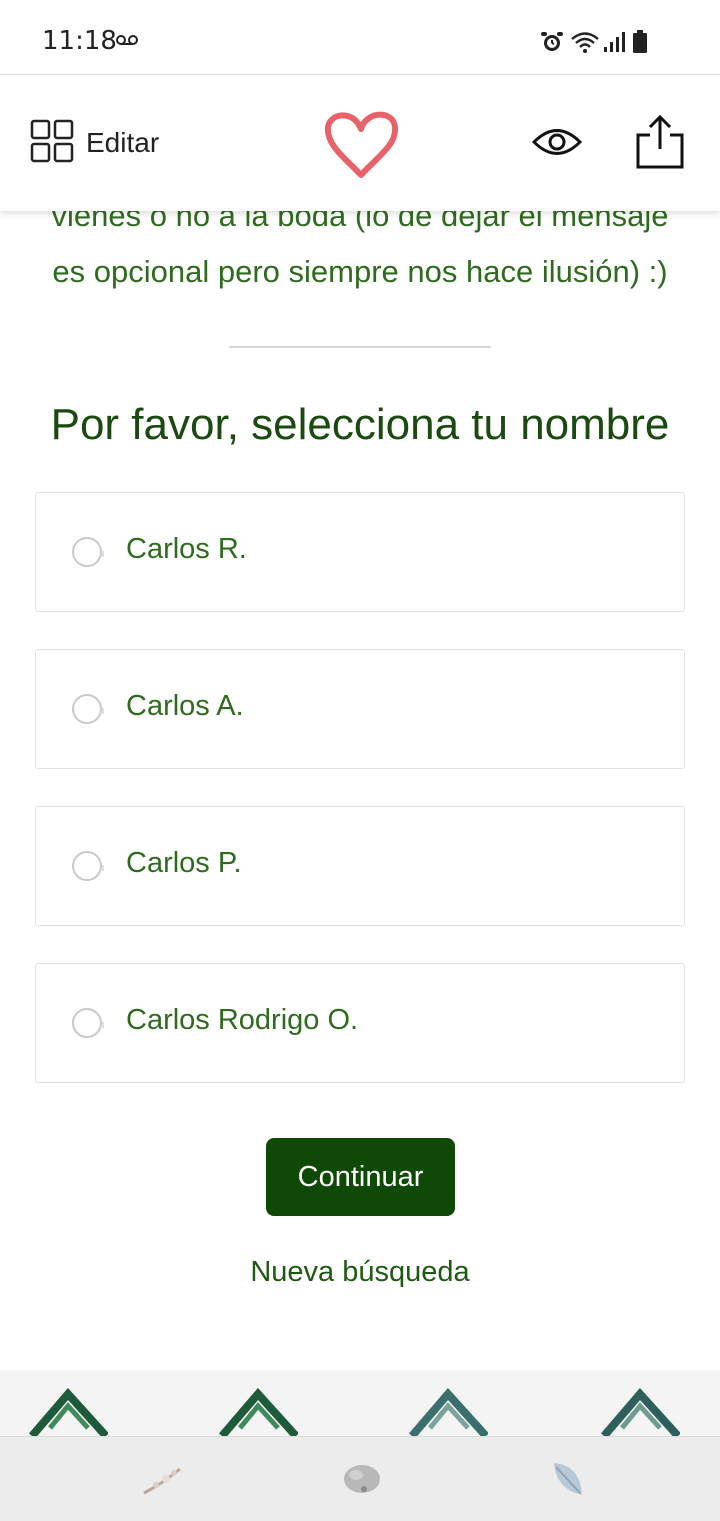 The height and width of the screenshot is (1521, 720). What do you see at coordinates (361, 145) in the screenshot?
I see `heart-logo-icon` at bounding box center [361, 145].